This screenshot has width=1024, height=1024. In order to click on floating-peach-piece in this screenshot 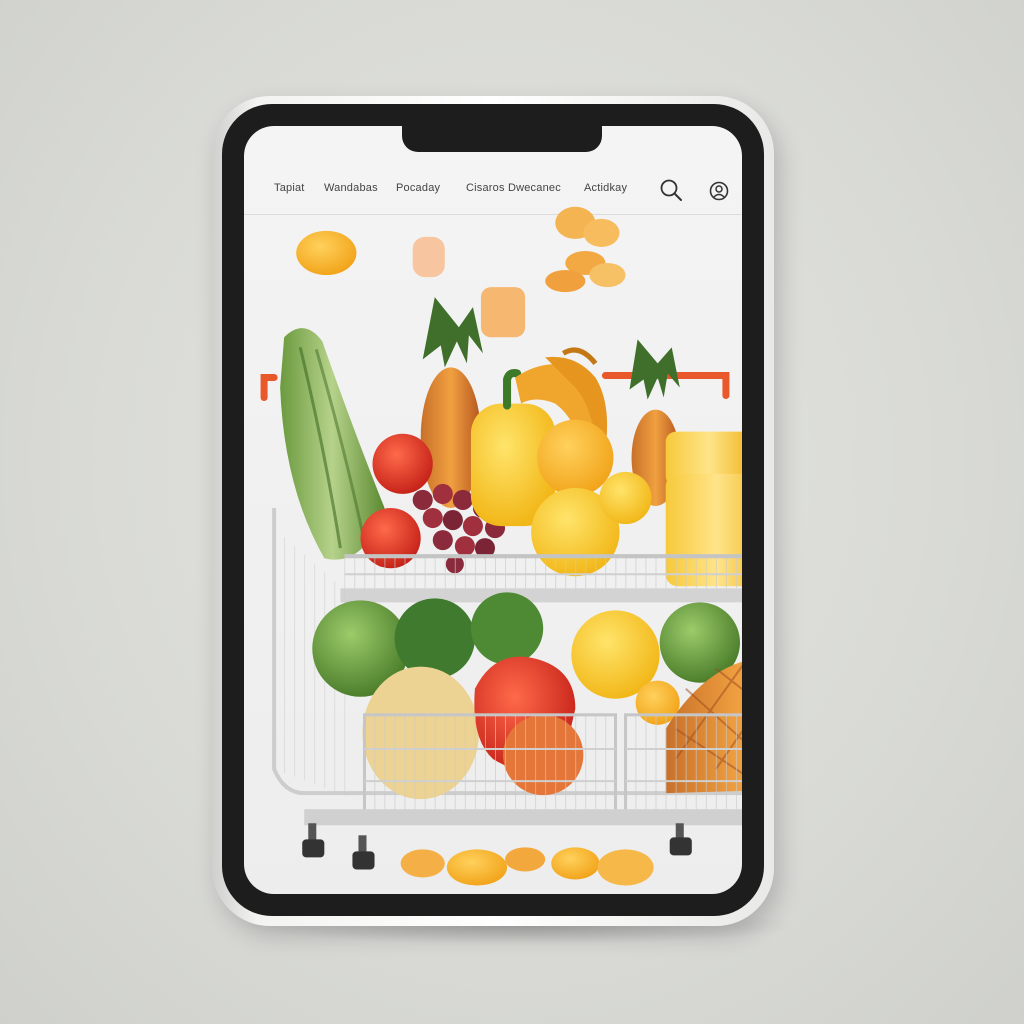, I will do `click(428, 257)`.